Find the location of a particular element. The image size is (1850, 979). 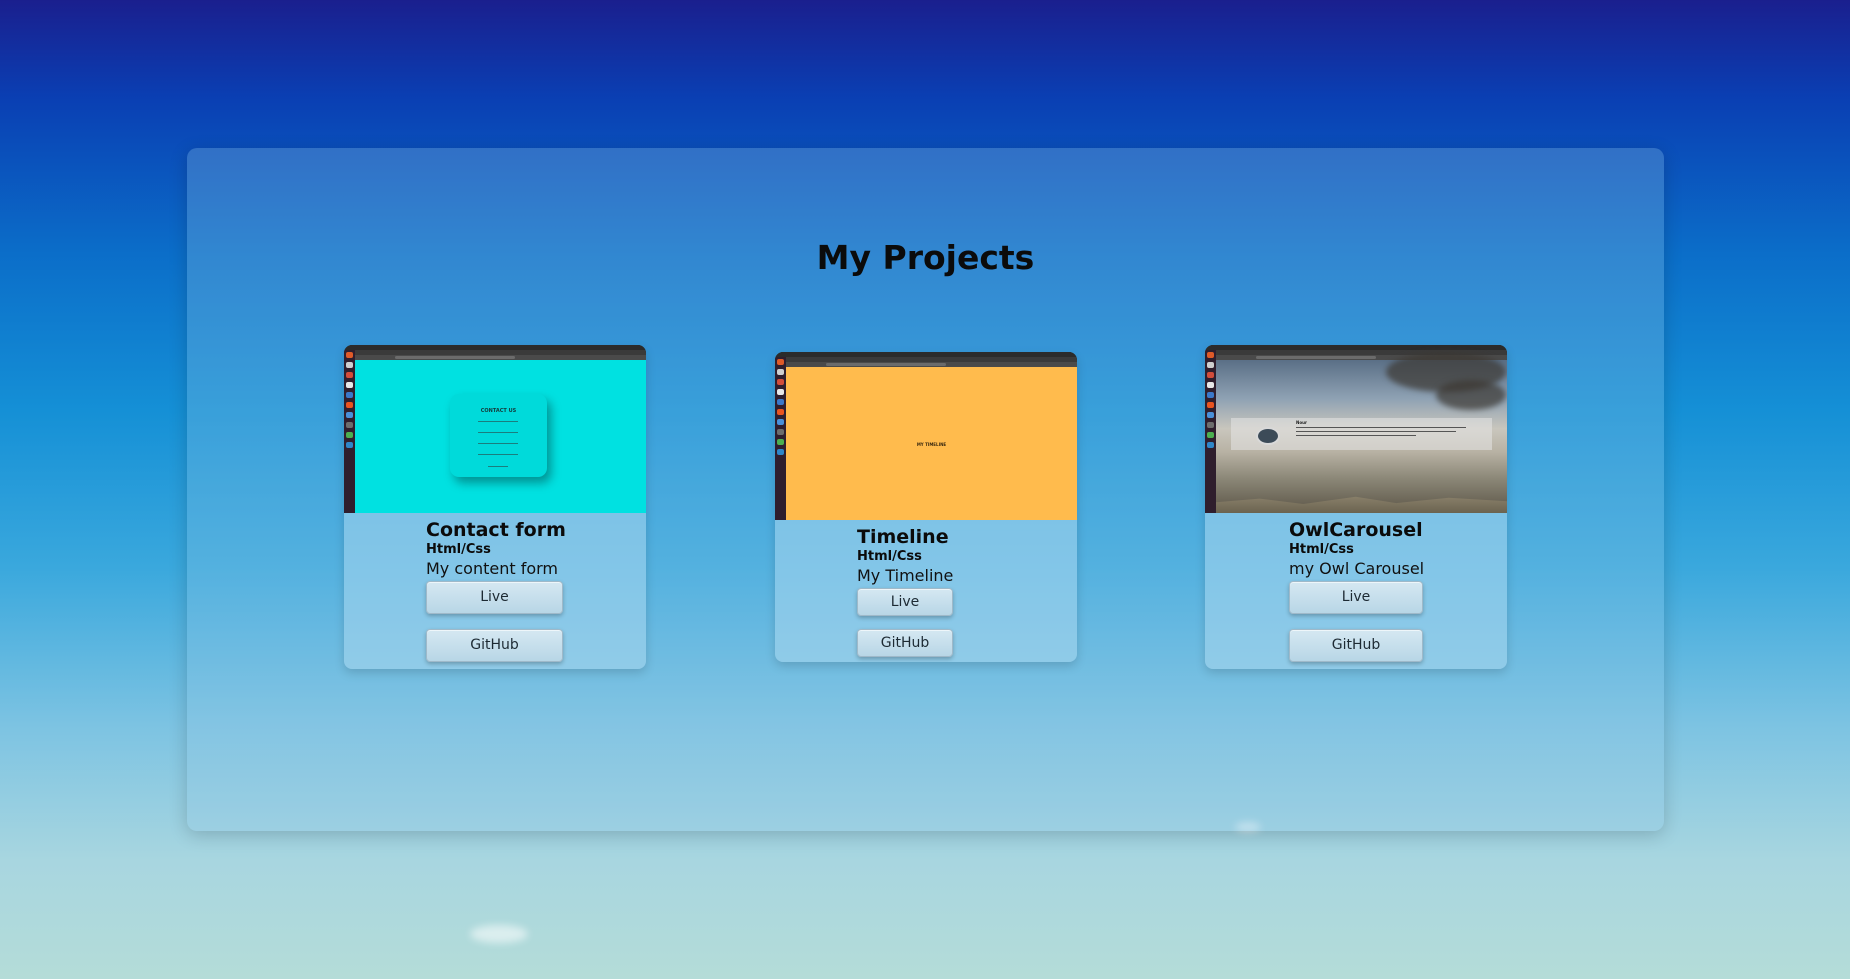

project-description: My Timeline is located at coordinates (905, 575).